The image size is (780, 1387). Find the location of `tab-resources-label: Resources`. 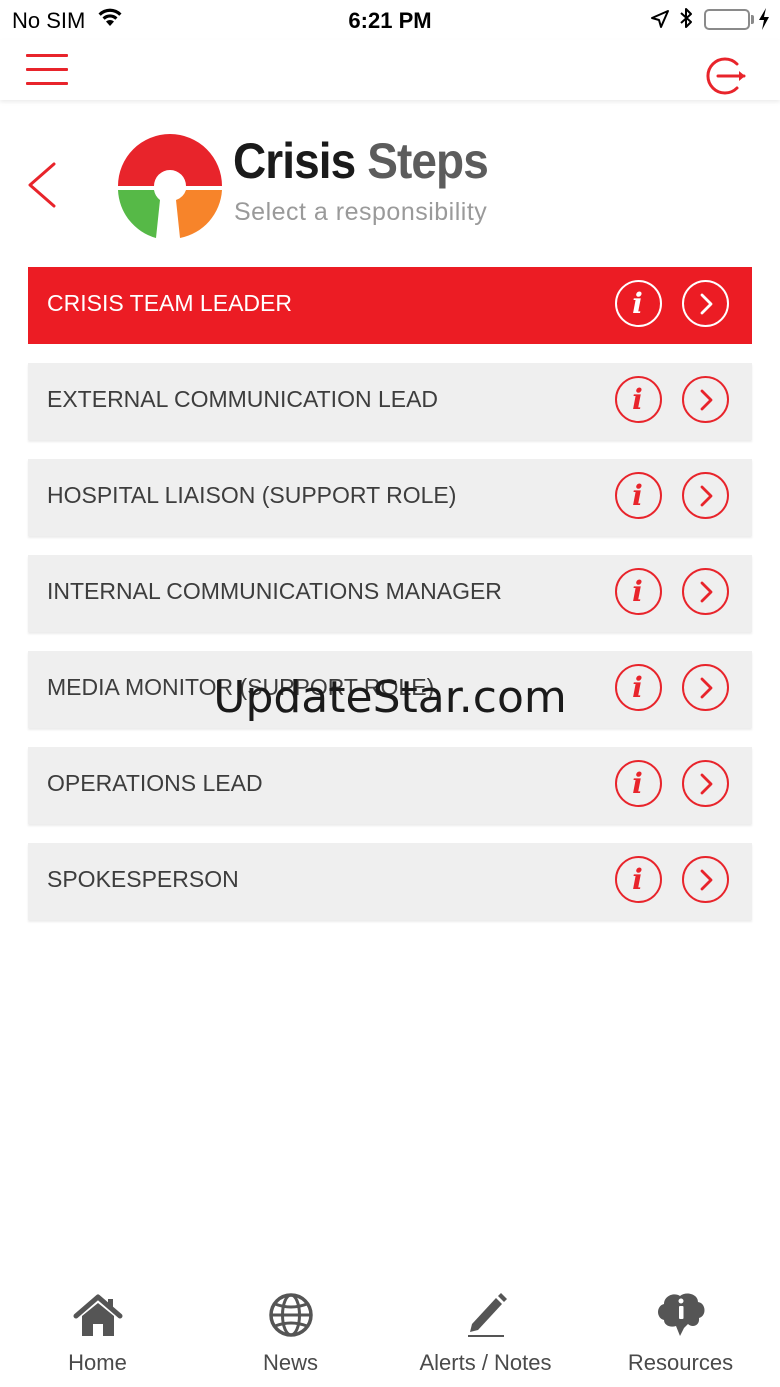

tab-resources-label: Resources is located at coordinates (680, 1362).